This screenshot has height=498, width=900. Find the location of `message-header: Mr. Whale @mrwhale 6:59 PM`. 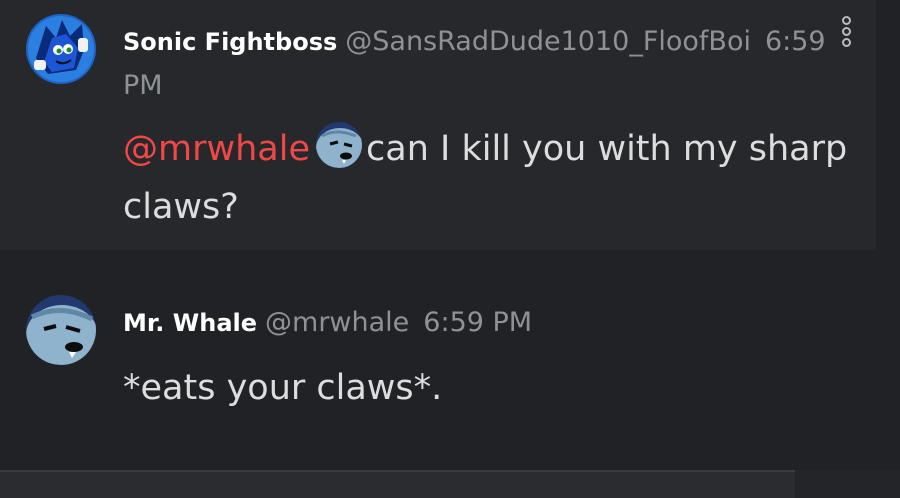

message-header: Mr. Whale @mrwhale 6:59 PM is located at coordinates (496, 323).